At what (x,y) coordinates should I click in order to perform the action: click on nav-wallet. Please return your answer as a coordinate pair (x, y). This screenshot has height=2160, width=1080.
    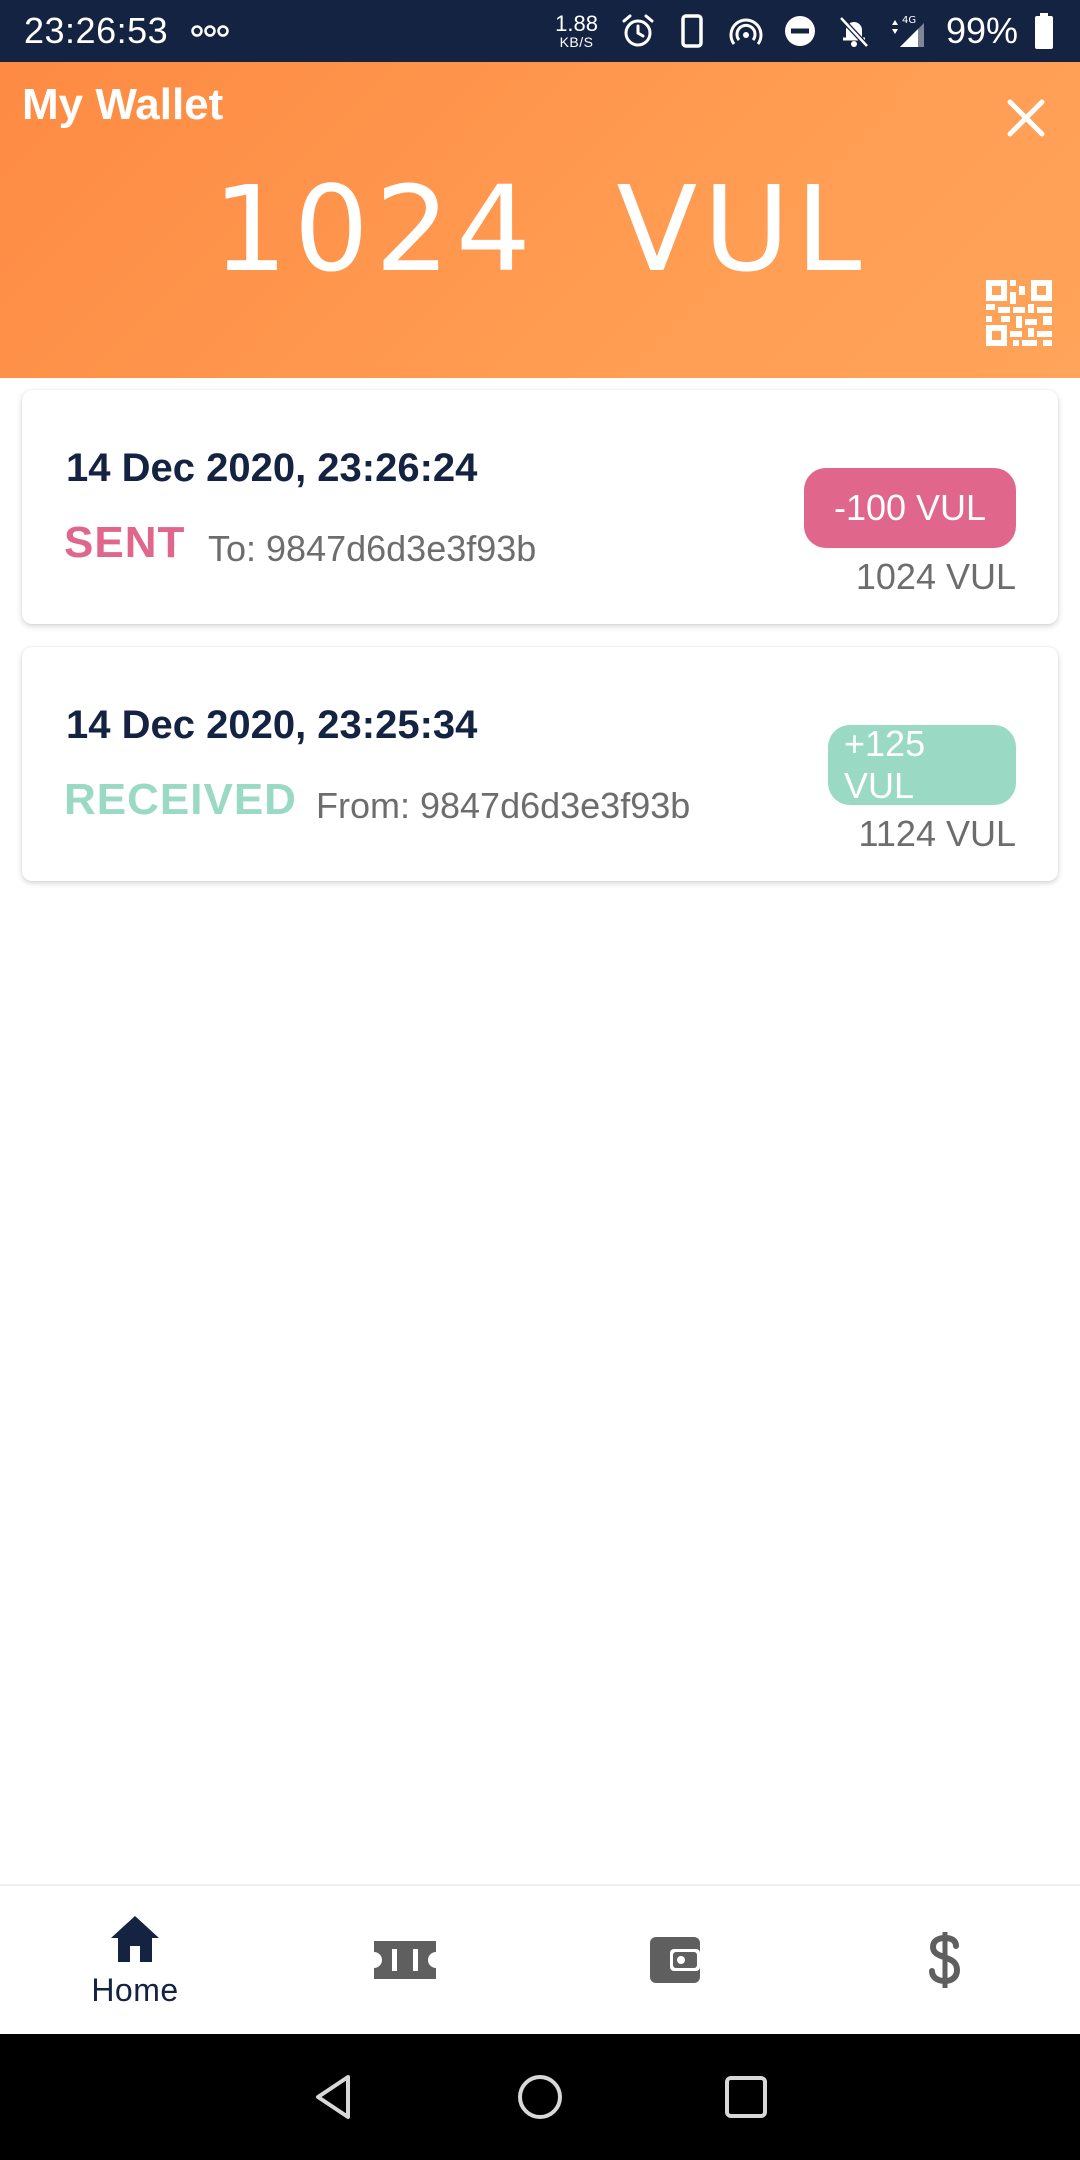
    Looking at the image, I should click on (675, 1960).